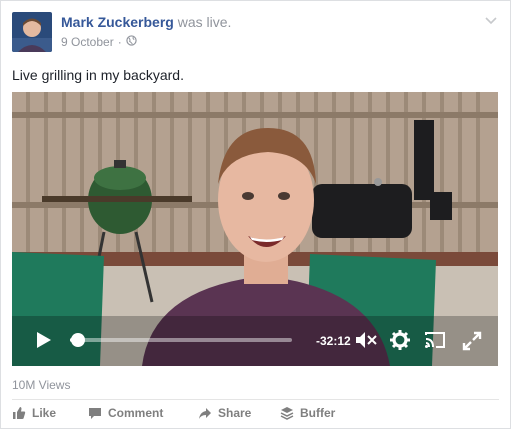 The height and width of the screenshot is (429, 511). I want to click on video-controls: -32:12, so click(255, 343).